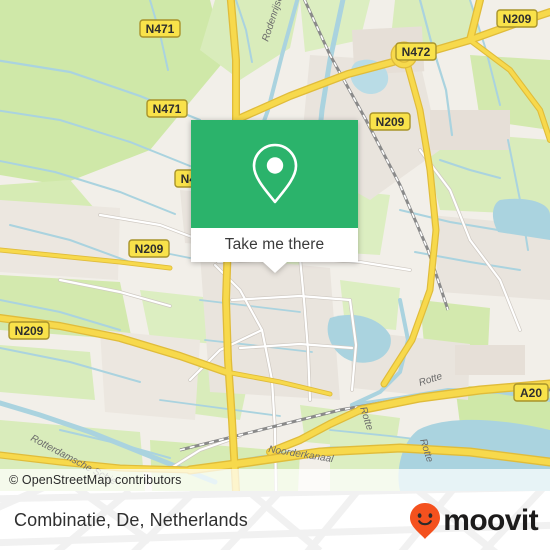  I want to click on road-shield: A20, so click(531, 392).